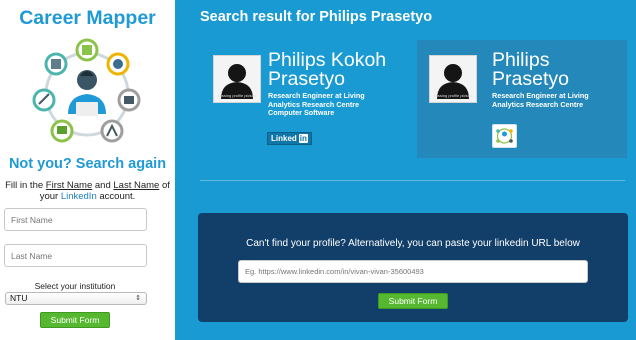  Describe the element at coordinates (25, 185) in the screenshot. I see `instr-text-1: Fill in the` at that location.